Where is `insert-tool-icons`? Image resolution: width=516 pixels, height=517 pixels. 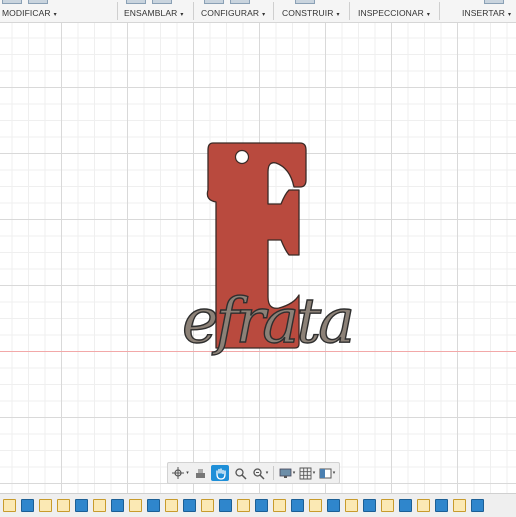 insert-tool-icons is located at coordinates (494, 2).